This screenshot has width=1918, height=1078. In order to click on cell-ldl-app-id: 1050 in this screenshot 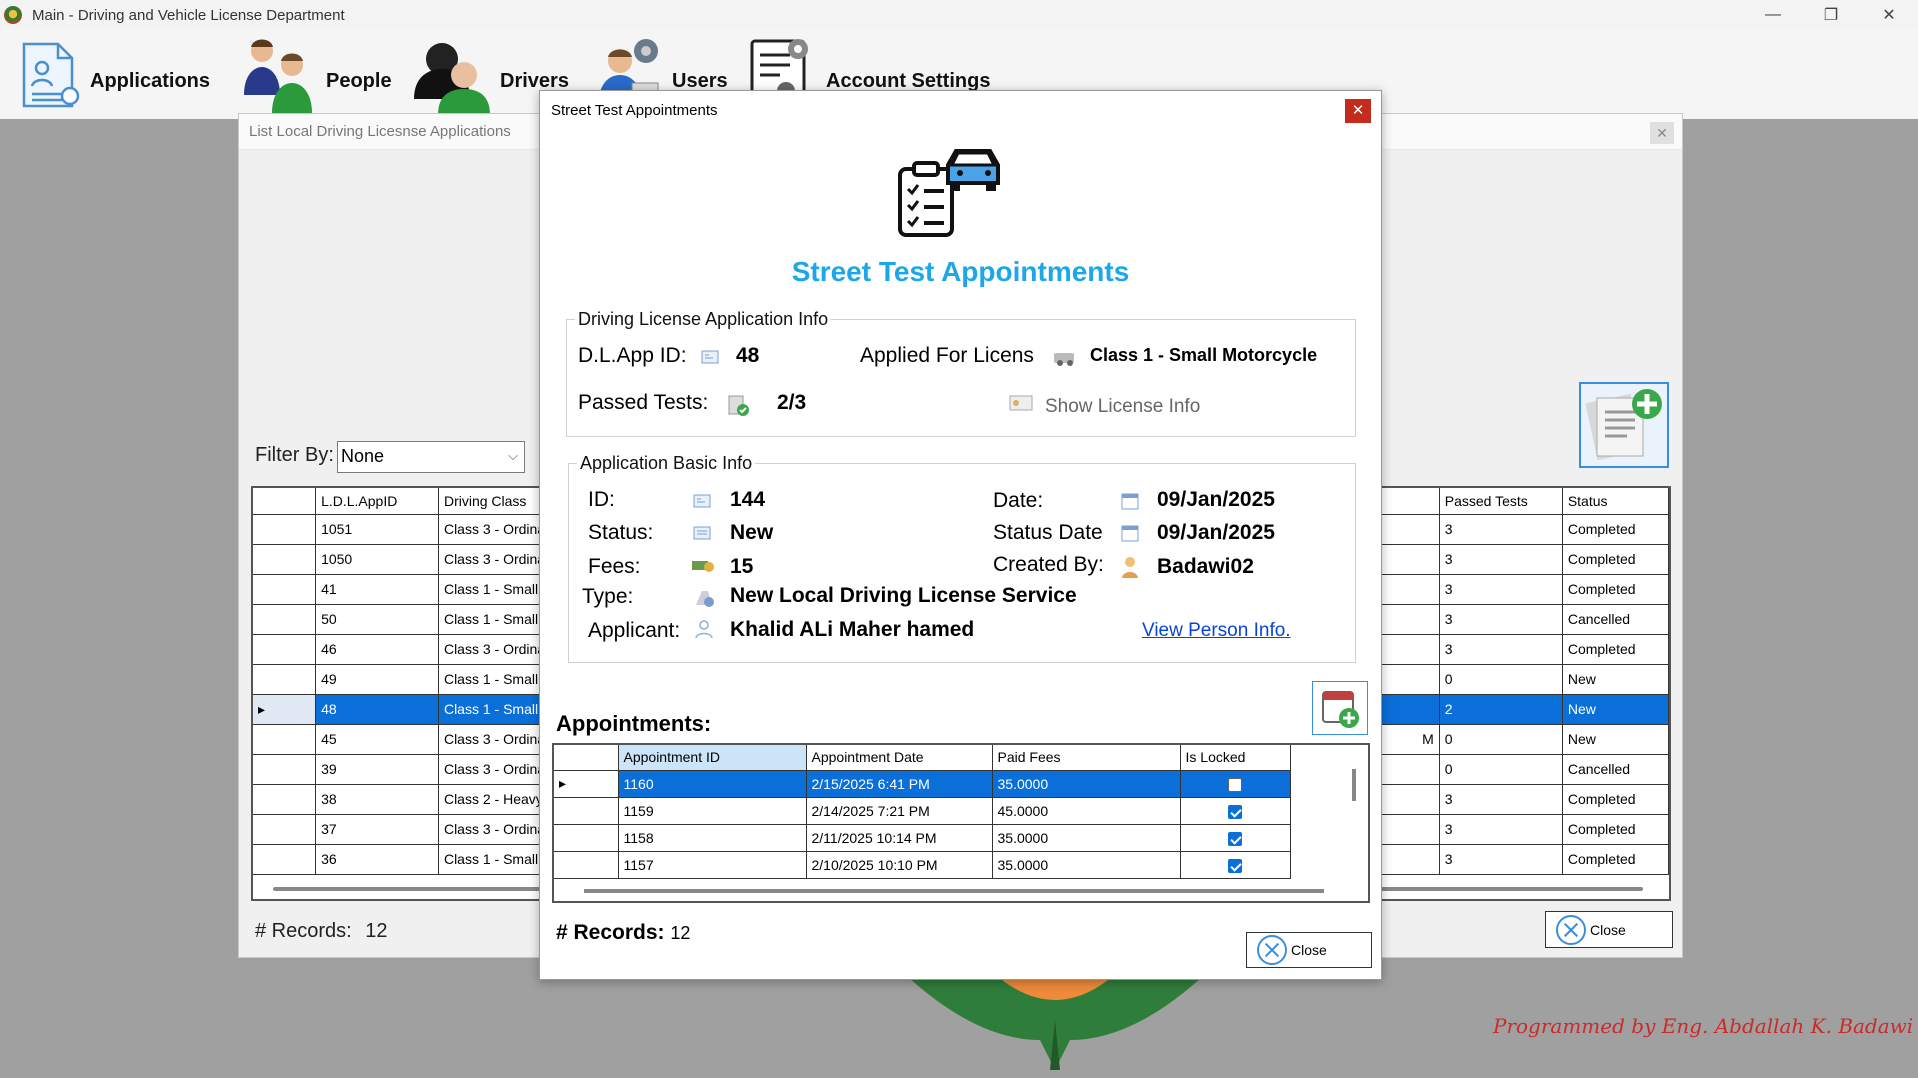, I will do `click(377, 559)`.